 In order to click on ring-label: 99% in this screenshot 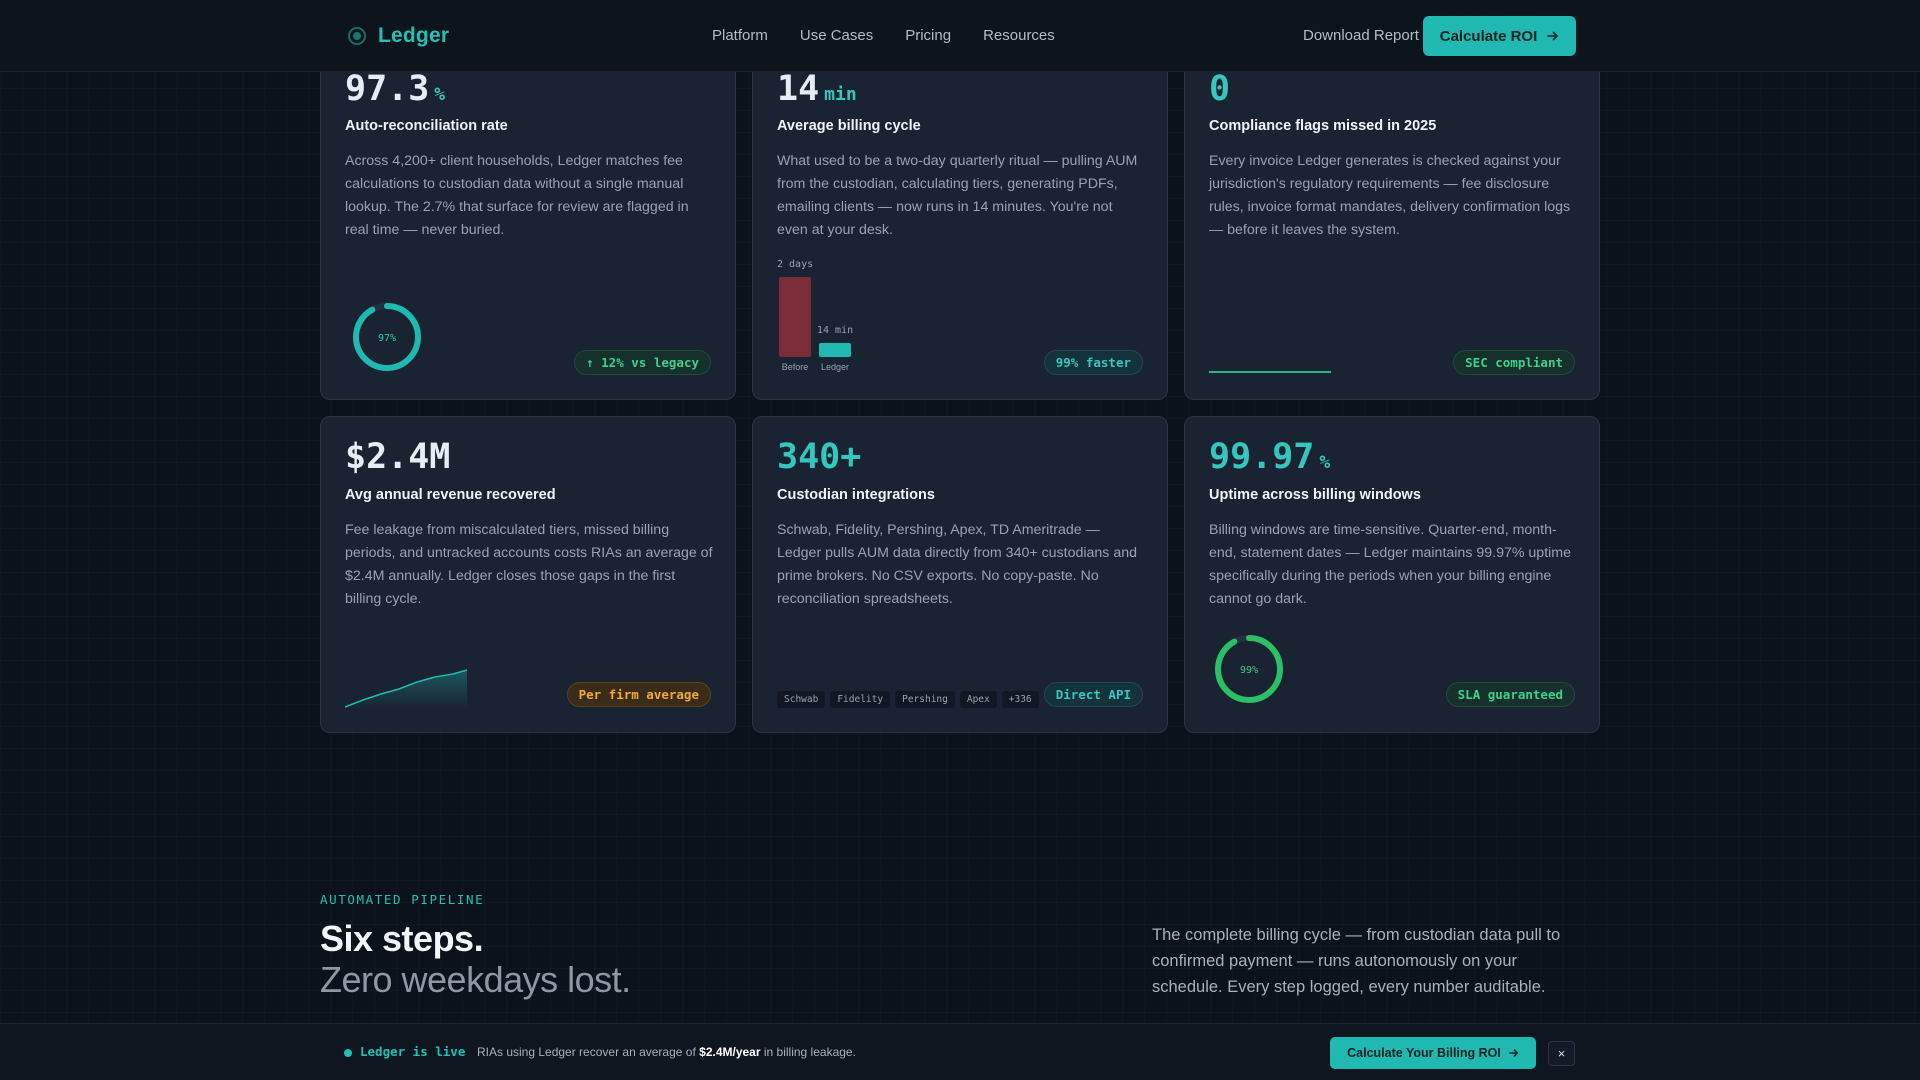, I will do `click(1249, 670)`.